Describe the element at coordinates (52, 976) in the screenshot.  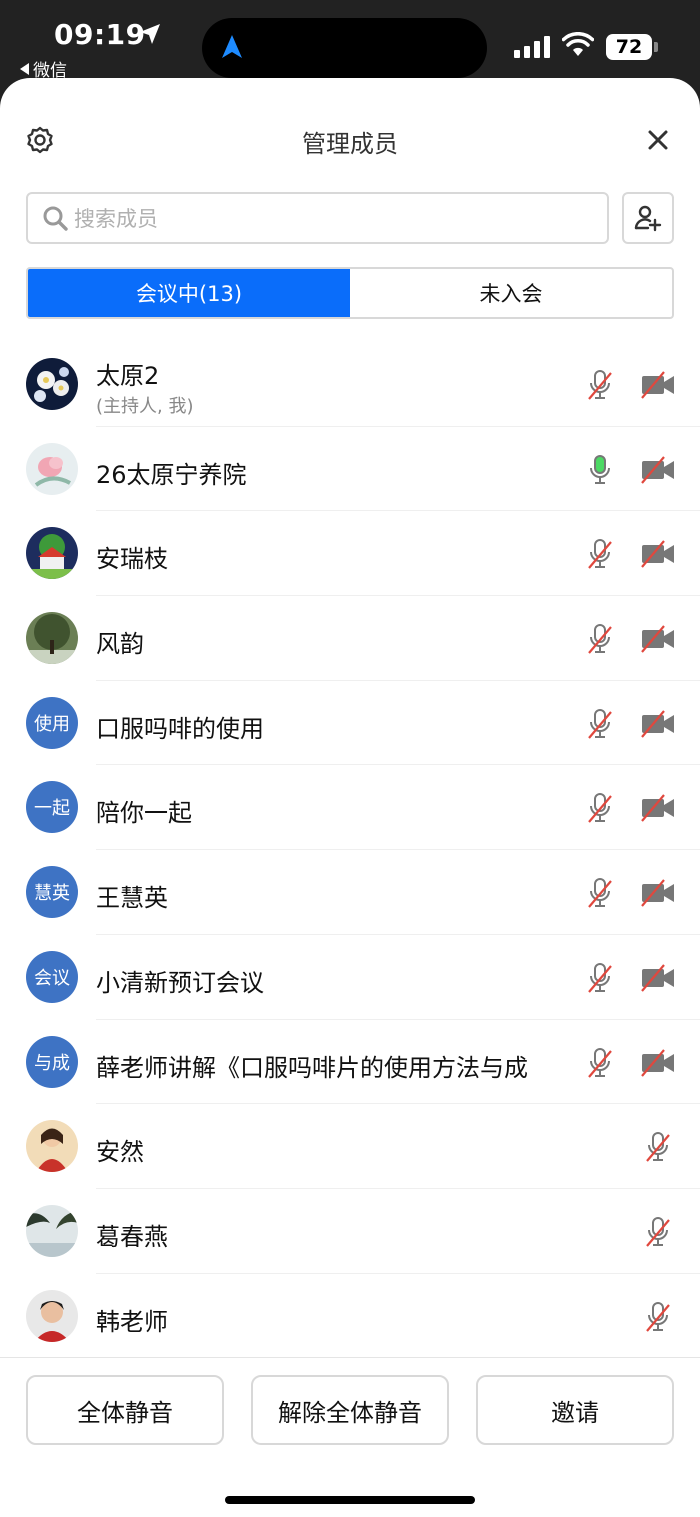
I see `avatar: 会议` at that location.